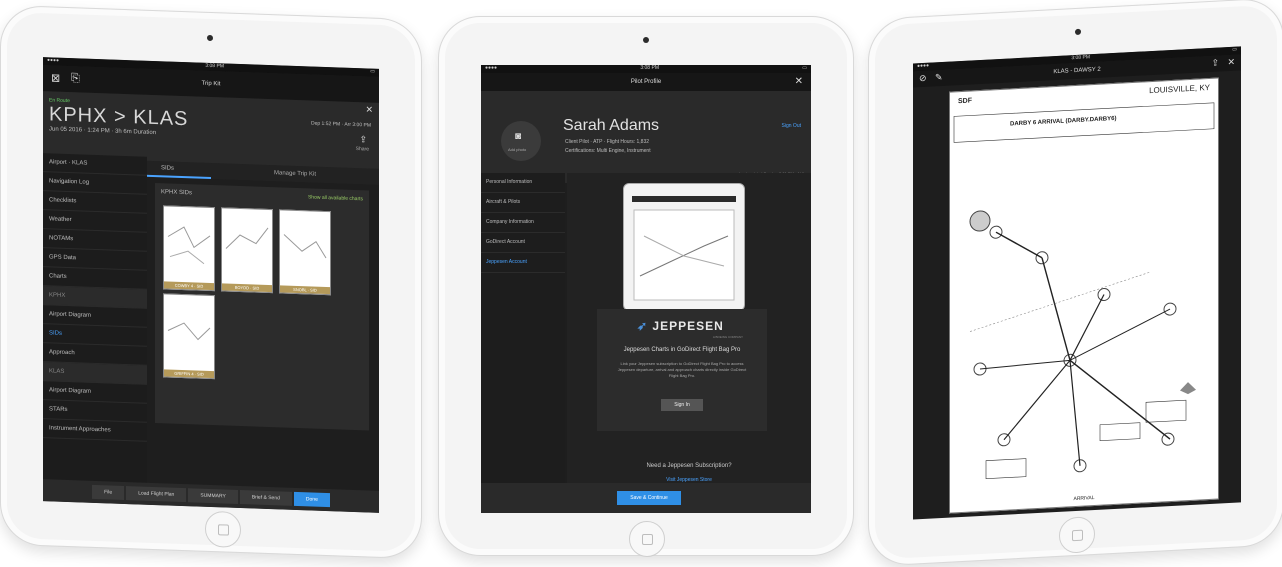 This screenshot has height=567, width=1282. I want to click on done-button: Done, so click(311, 499).